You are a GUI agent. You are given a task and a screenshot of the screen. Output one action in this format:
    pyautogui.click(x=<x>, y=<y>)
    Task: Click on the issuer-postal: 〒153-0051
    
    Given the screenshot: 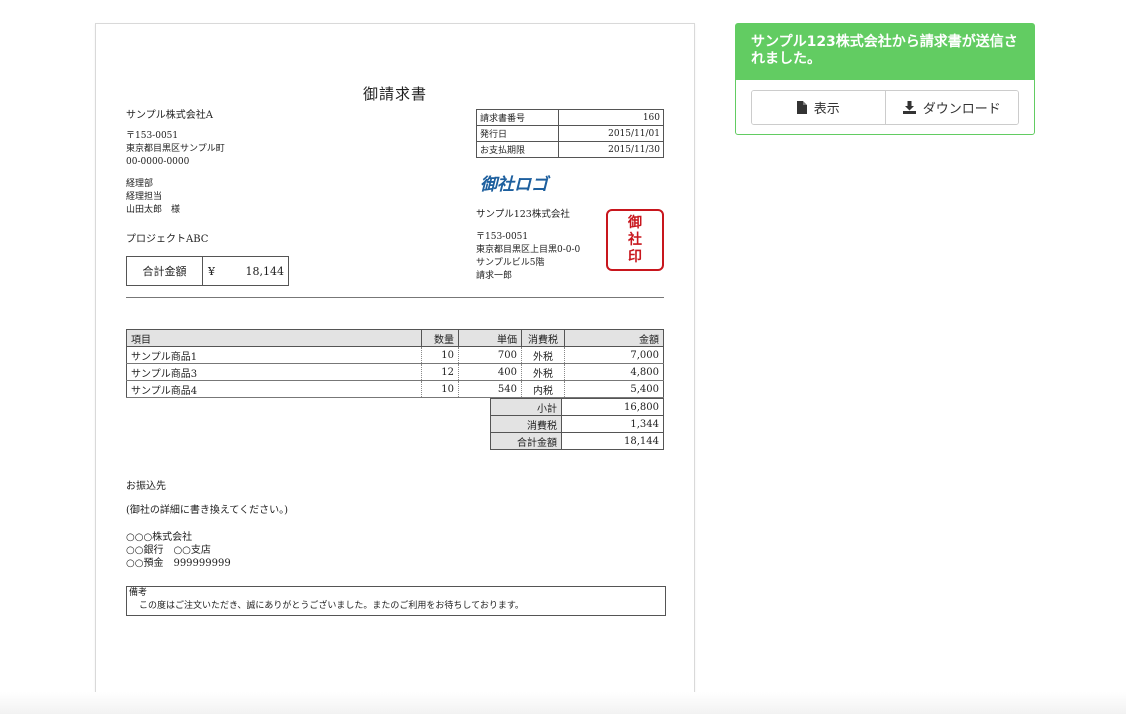 What is the action you would take?
    pyautogui.click(x=502, y=237)
    